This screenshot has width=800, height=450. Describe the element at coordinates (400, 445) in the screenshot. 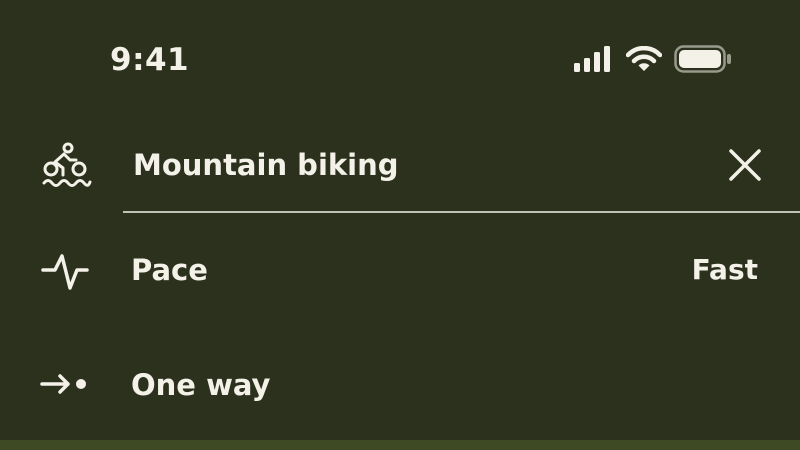

I see `bottom-panel-edge` at that location.